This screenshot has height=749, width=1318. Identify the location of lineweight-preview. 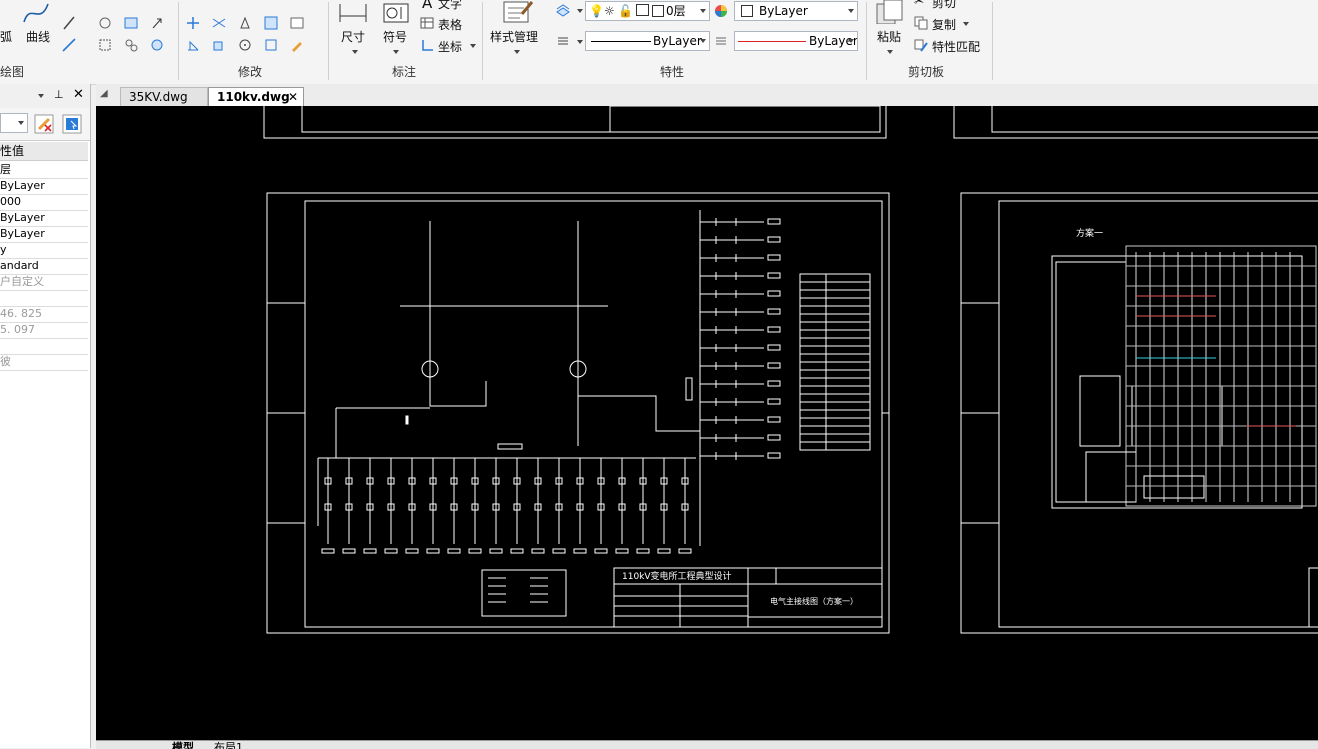
(772, 41).